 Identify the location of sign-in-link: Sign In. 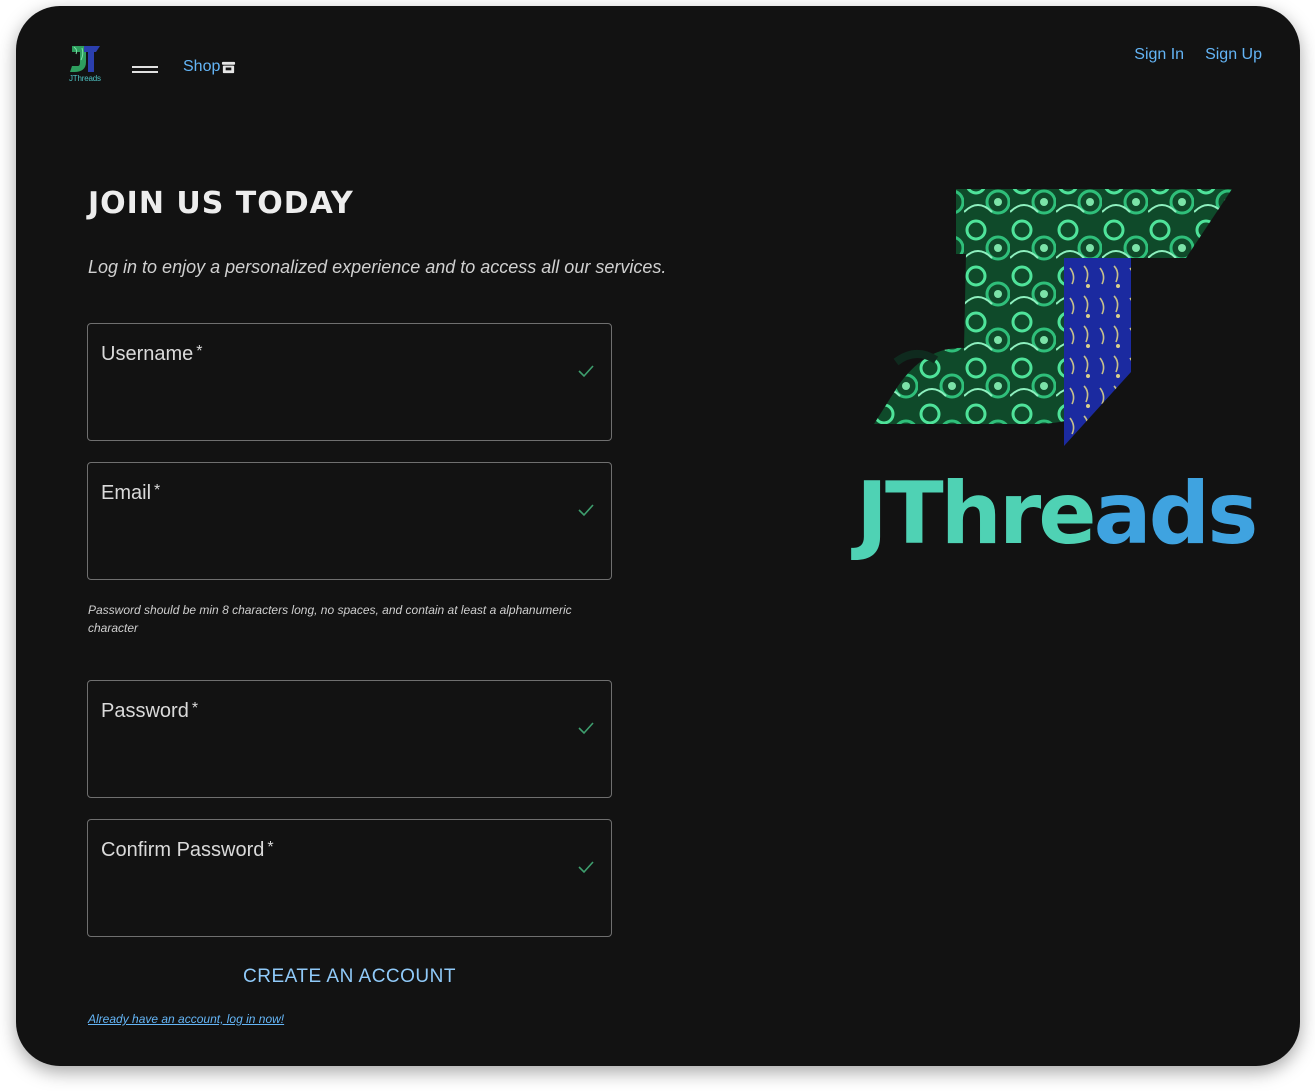
(1159, 55).